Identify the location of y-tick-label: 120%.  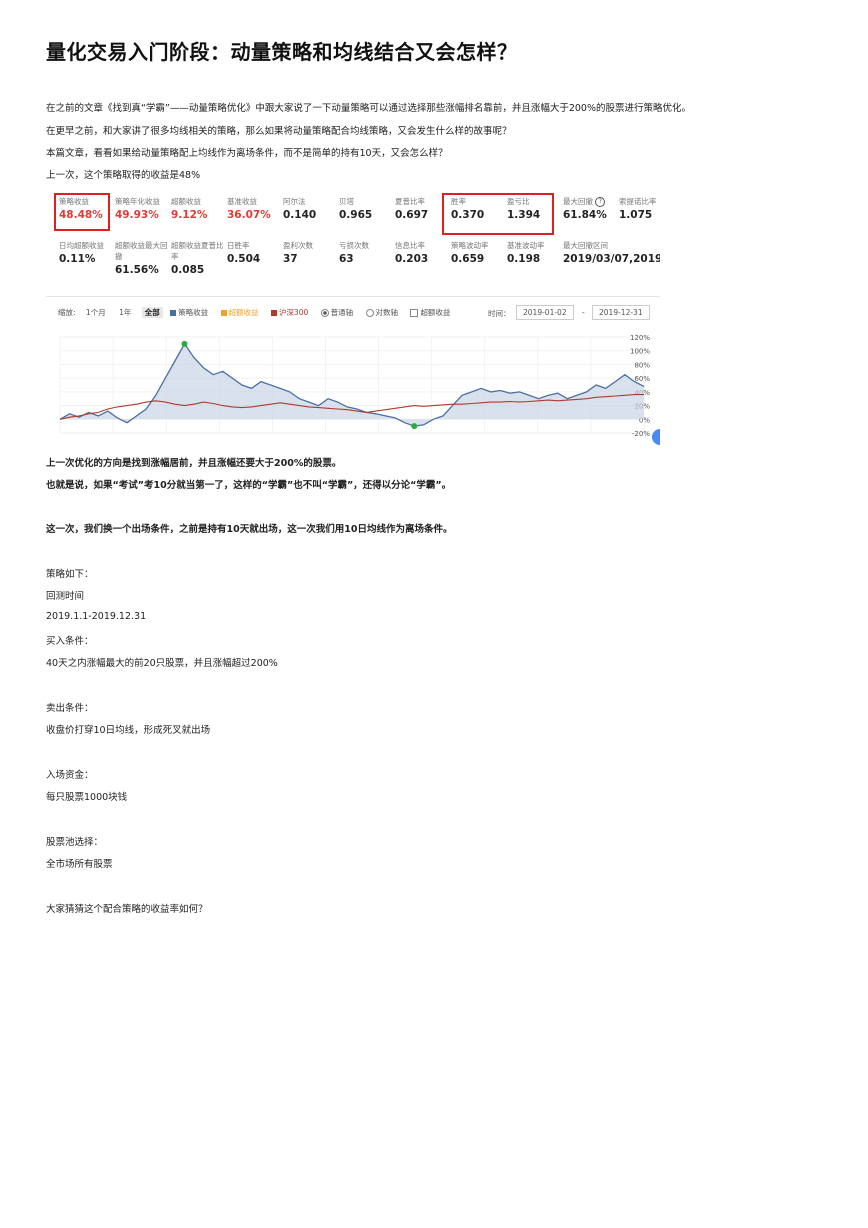
(640, 338).